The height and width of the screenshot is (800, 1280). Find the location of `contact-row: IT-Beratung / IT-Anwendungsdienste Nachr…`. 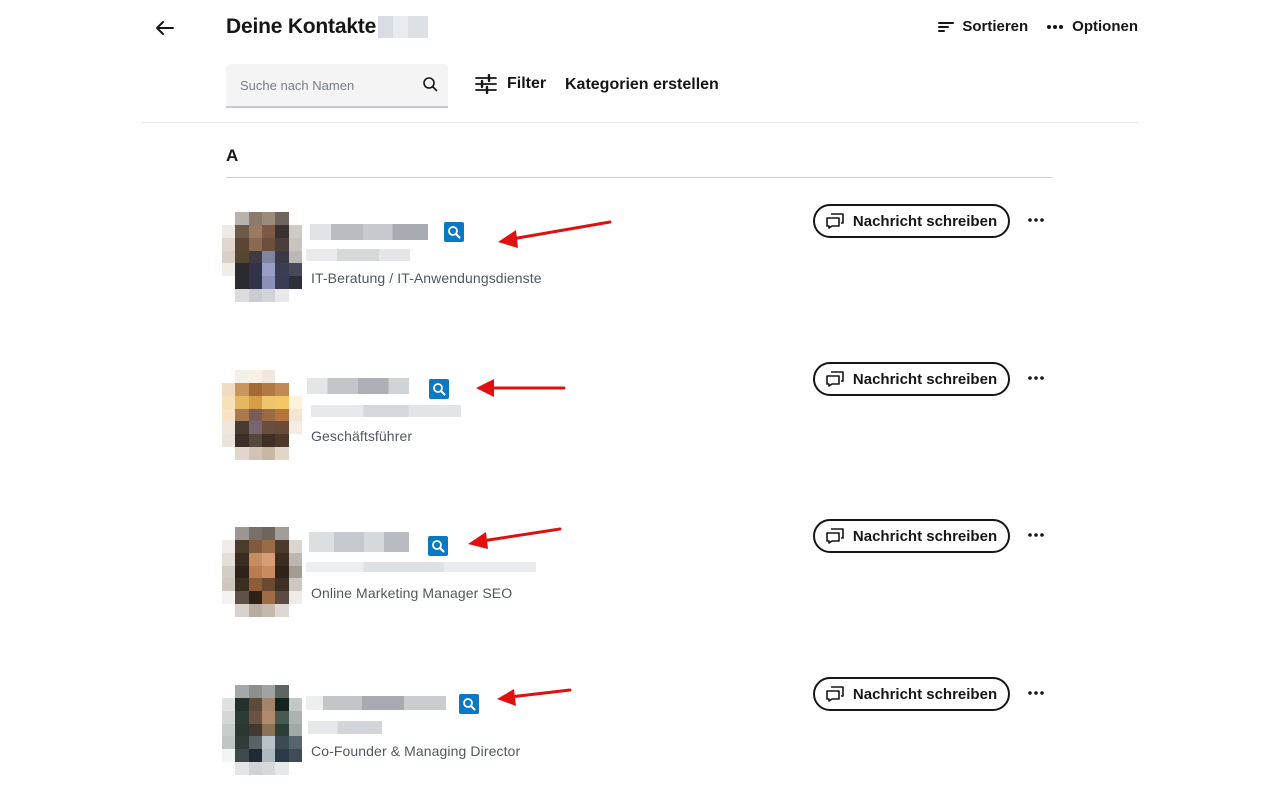

contact-row: IT-Beratung / IT-Anwendungsdienste Nachr… is located at coordinates (637, 254).